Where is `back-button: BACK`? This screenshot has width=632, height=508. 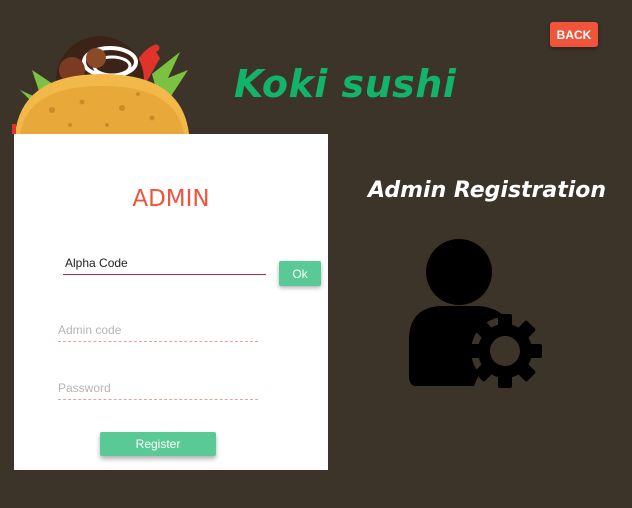
back-button: BACK is located at coordinates (574, 34).